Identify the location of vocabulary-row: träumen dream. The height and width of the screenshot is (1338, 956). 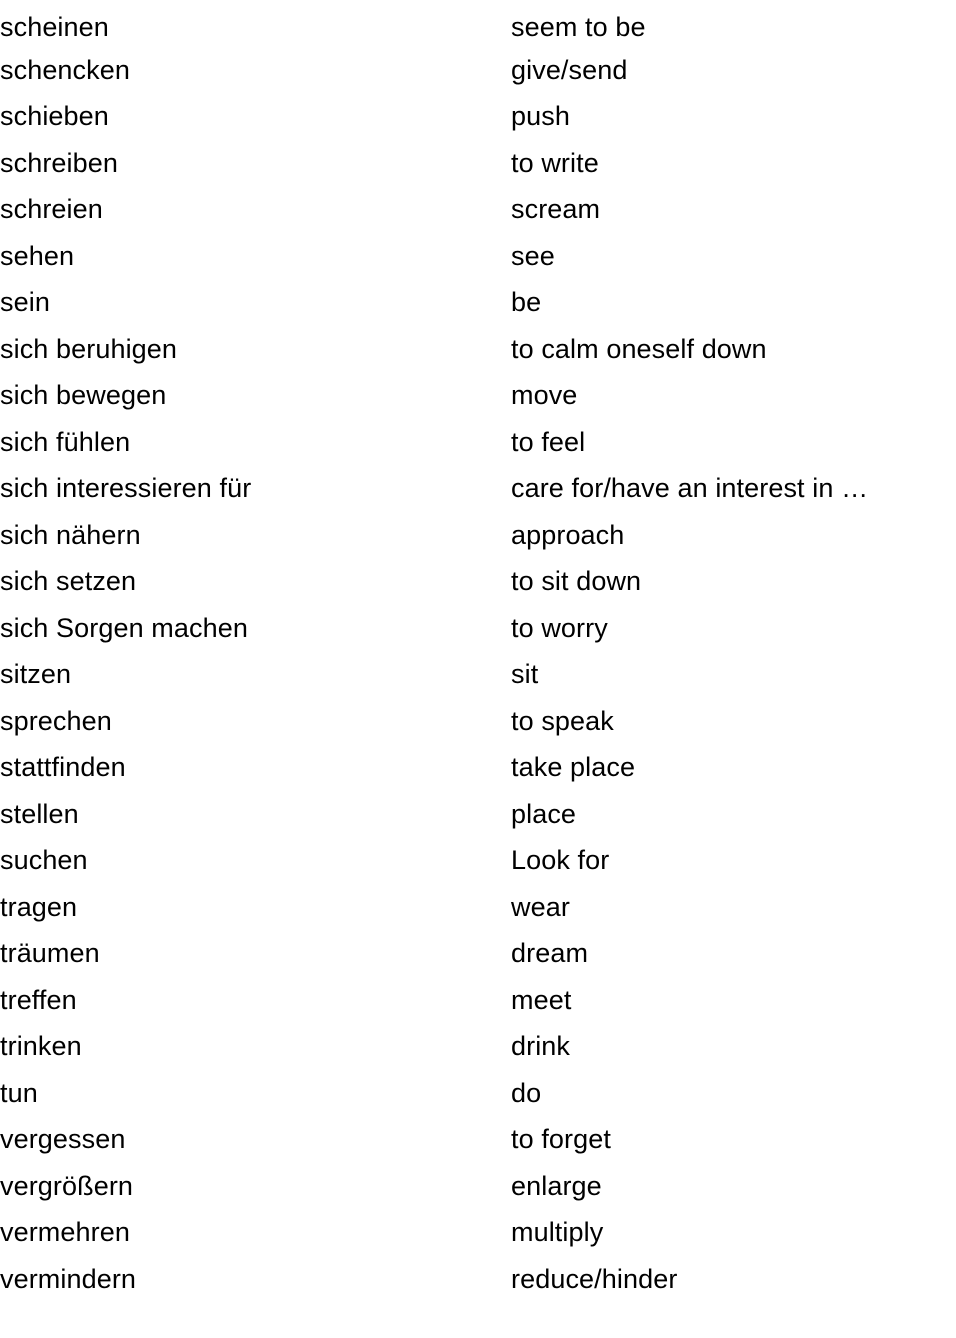
(478, 953).